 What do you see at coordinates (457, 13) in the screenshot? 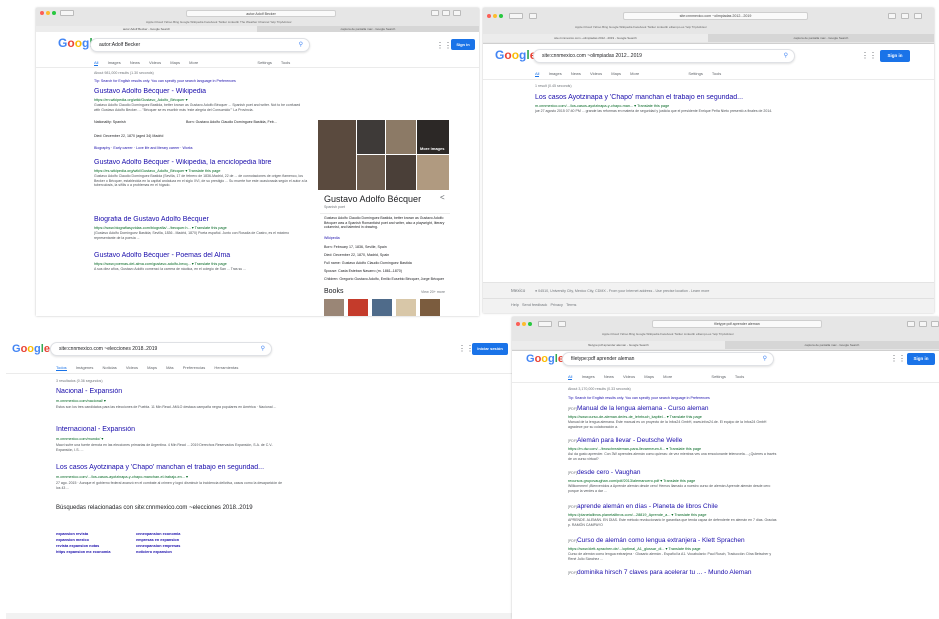
I see `tabs-overview-icon` at bounding box center [457, 13].